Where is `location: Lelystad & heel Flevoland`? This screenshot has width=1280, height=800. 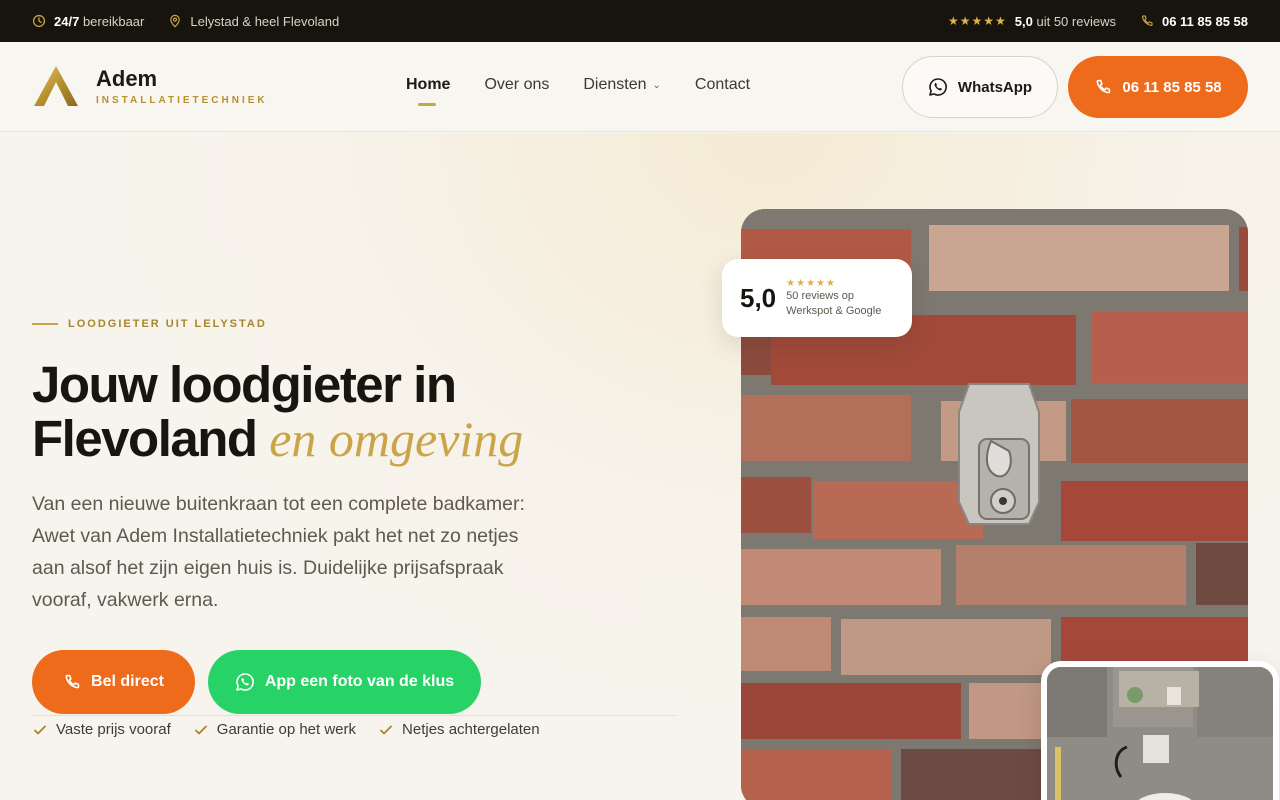
location: Lelystad & heel Flevoland is located at coordinates (253, 21).